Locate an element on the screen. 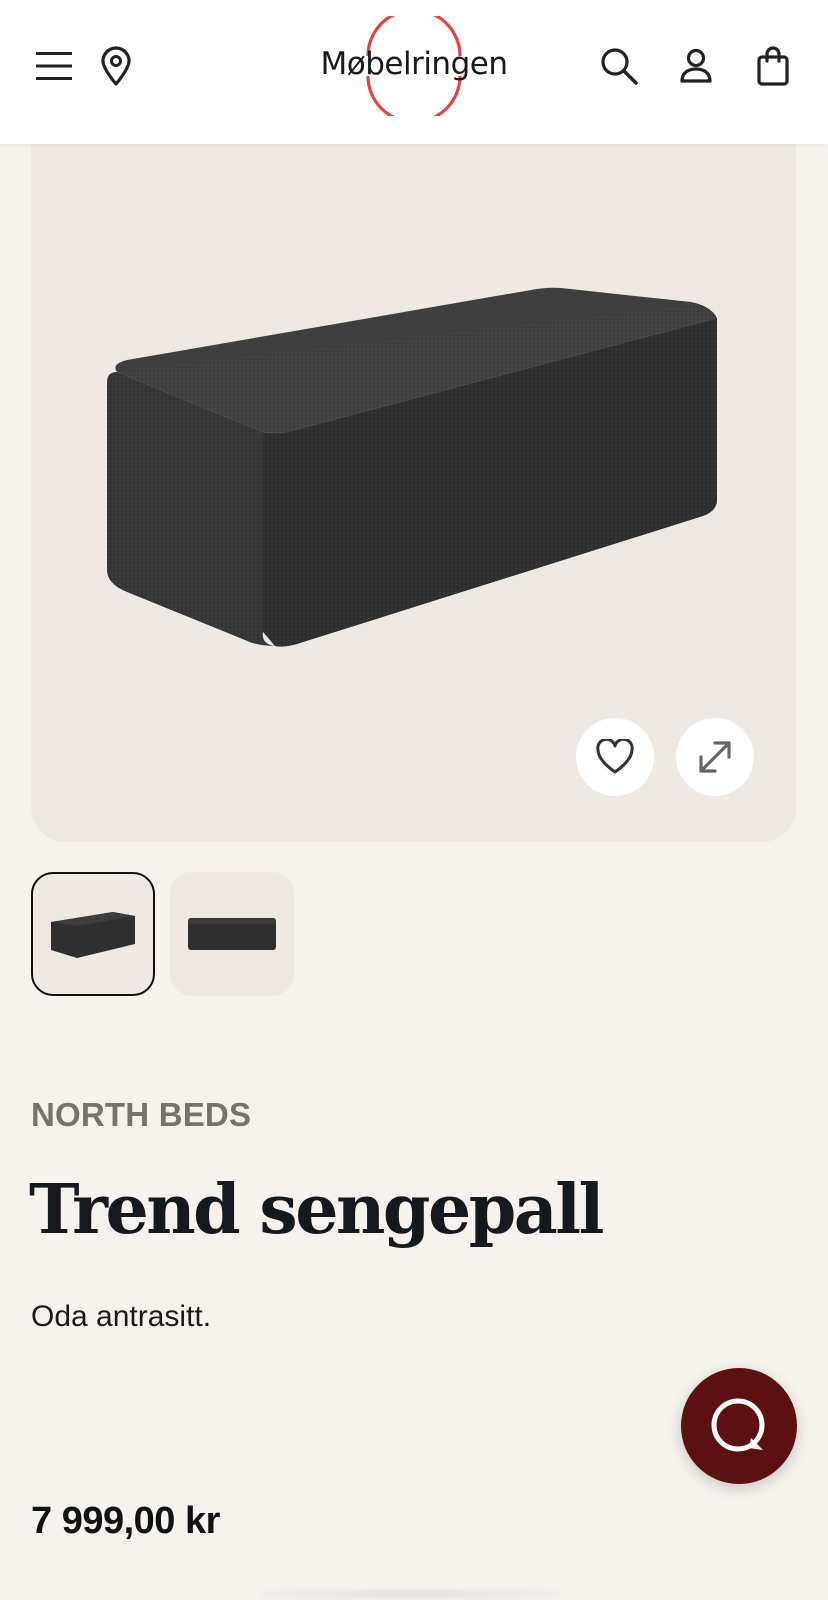  menu-icon is located at coordinates (54, 66).